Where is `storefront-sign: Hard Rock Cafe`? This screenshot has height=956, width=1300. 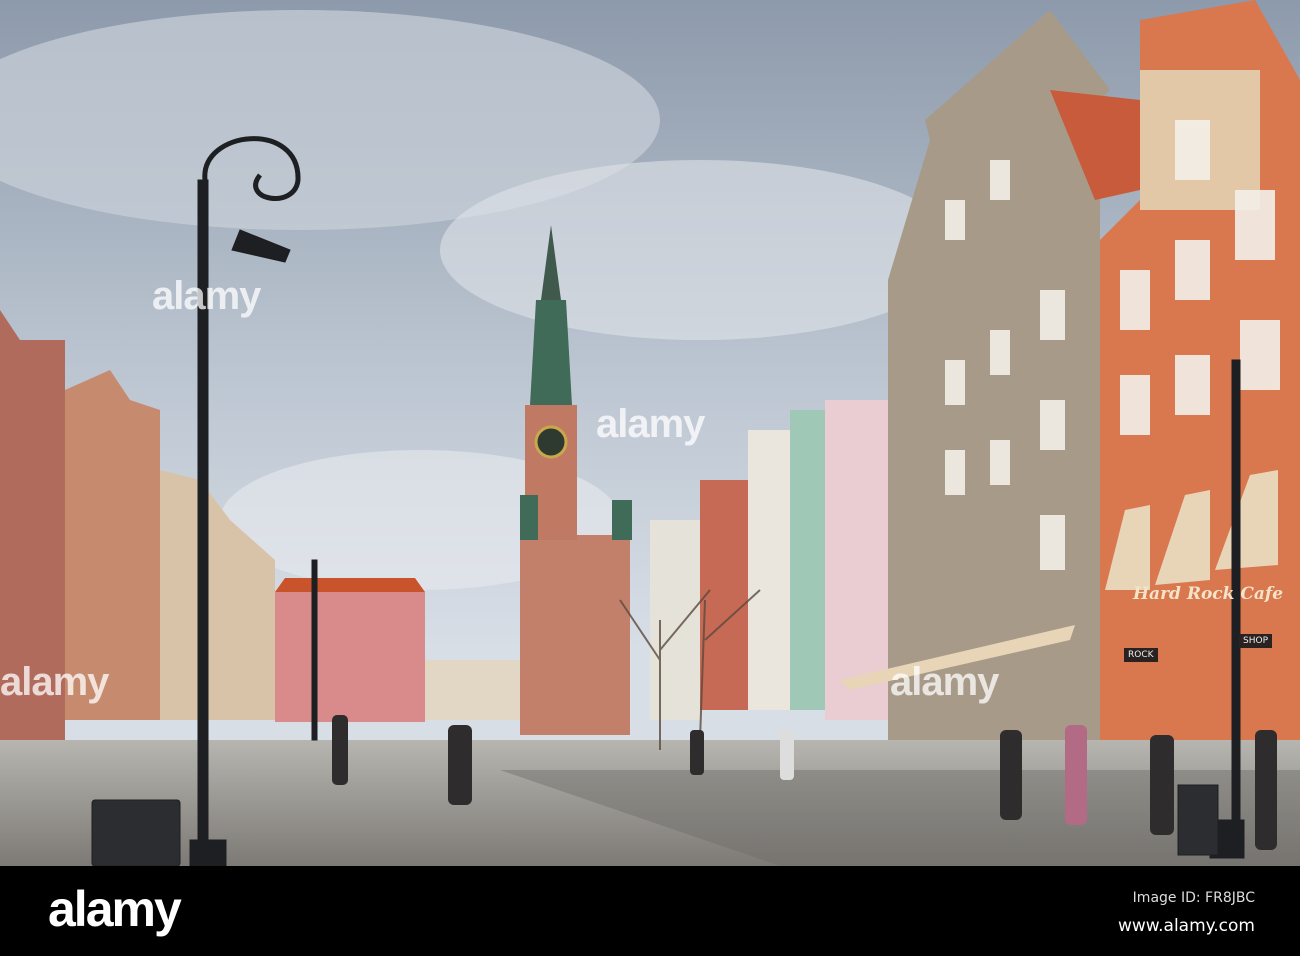 storefront-sign: Hard Rock Cafe is located at coordinates (1208, 594).